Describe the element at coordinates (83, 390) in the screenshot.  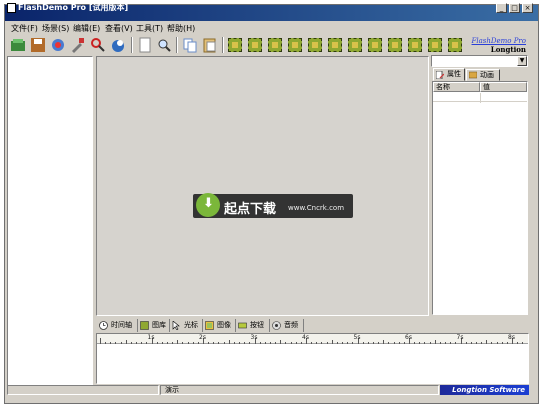
I see `status-left` at that location.